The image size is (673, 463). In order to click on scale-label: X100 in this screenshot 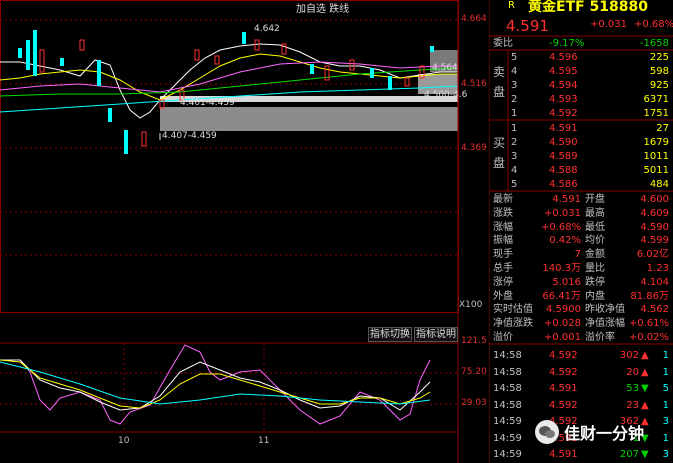, I will do `click(471, 305)`.